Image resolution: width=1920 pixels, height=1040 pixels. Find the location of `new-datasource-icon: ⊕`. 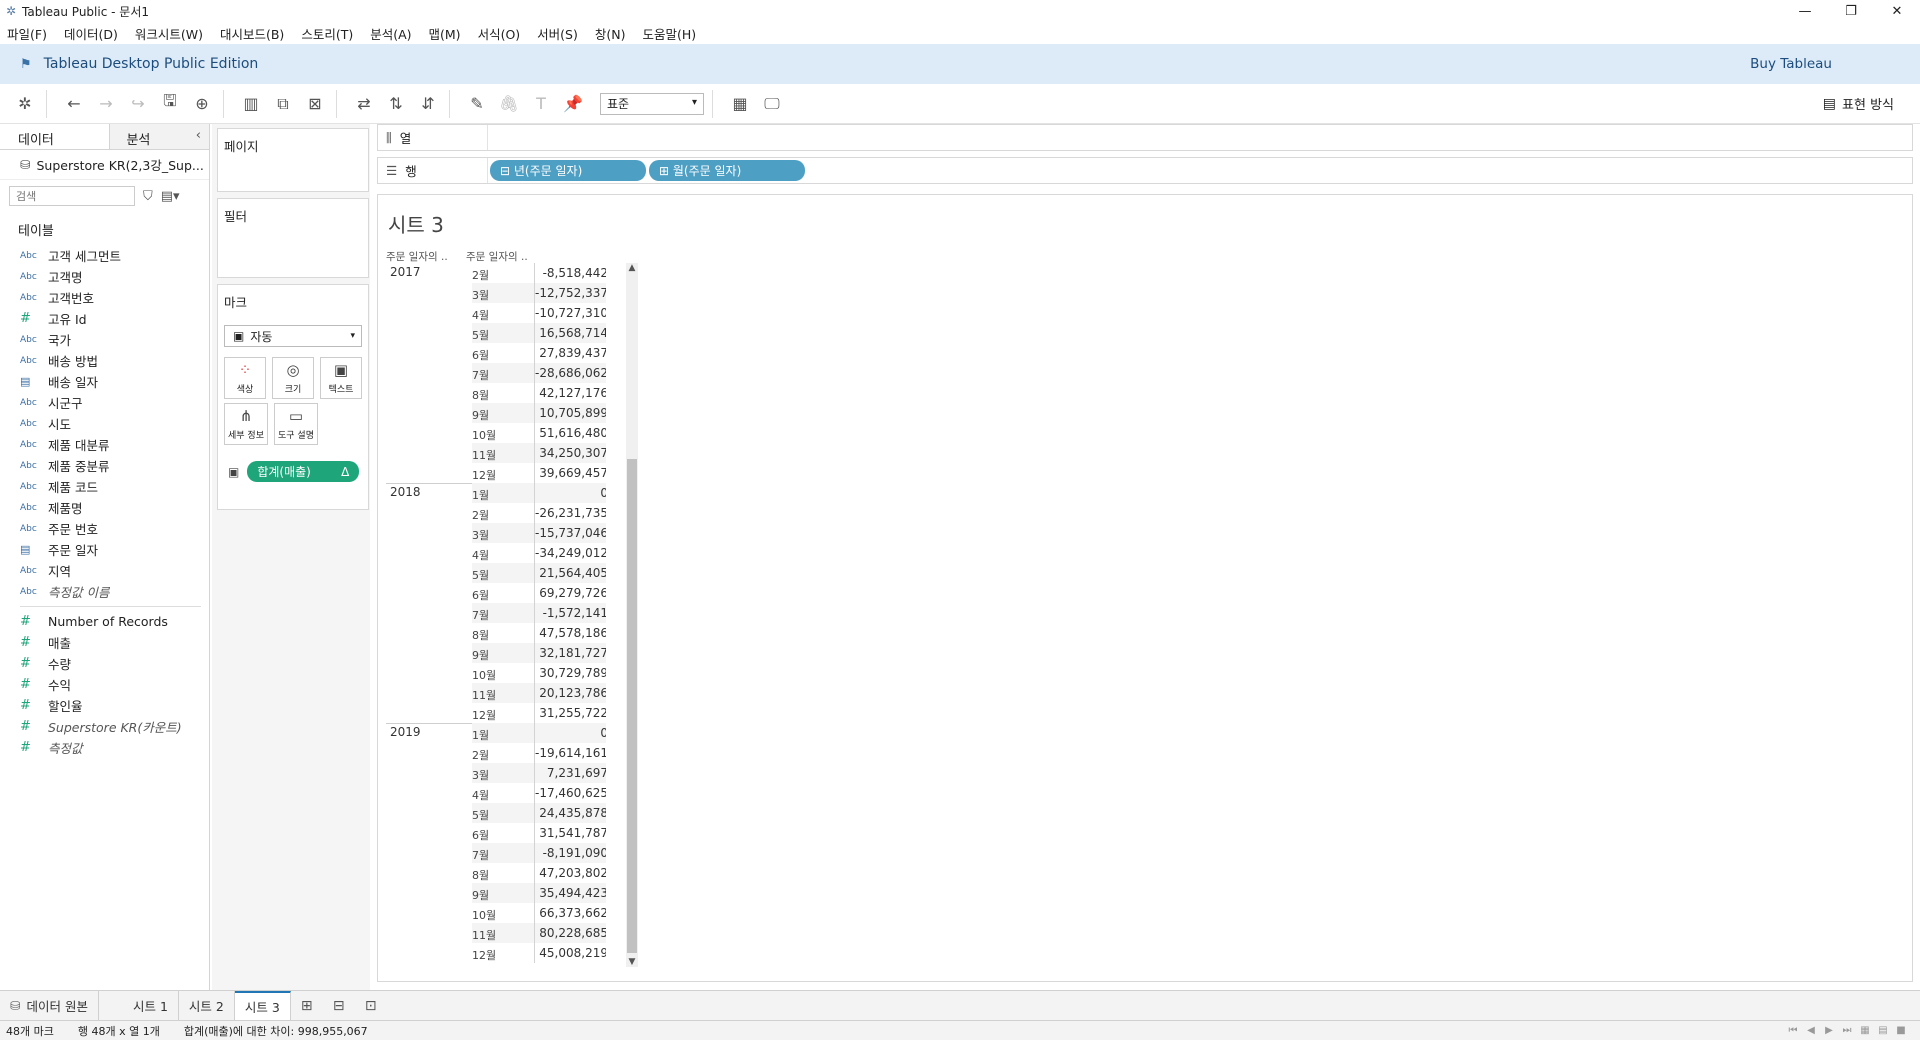

new-datasource-icon: ⊕ is located at coordinates (202, 104).